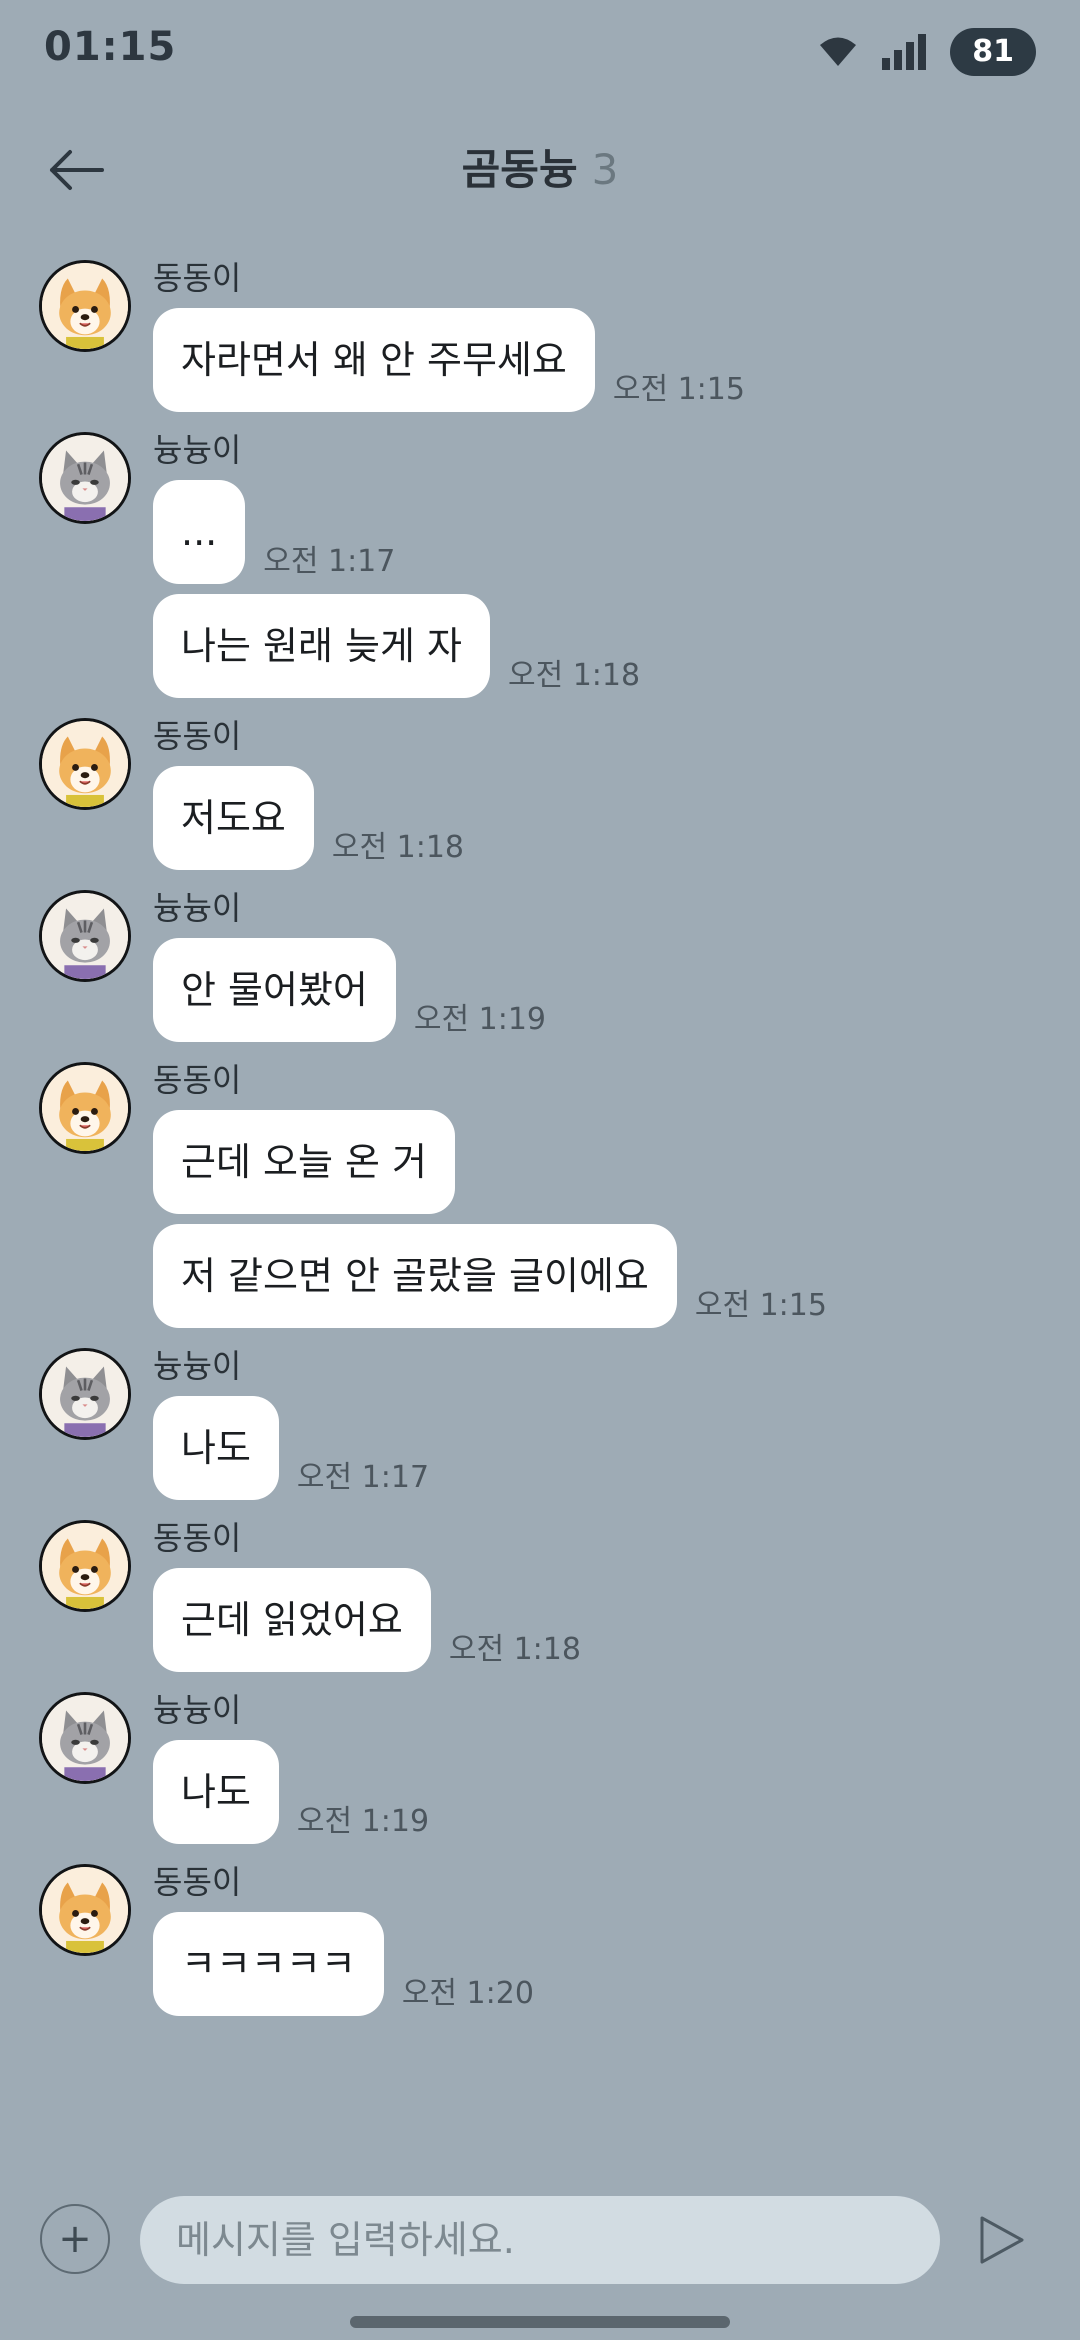  Describe the element at coordinates (616, 990) in the screenshot. I see `message-row: 안 물어봤어오전 1:19` at that location.